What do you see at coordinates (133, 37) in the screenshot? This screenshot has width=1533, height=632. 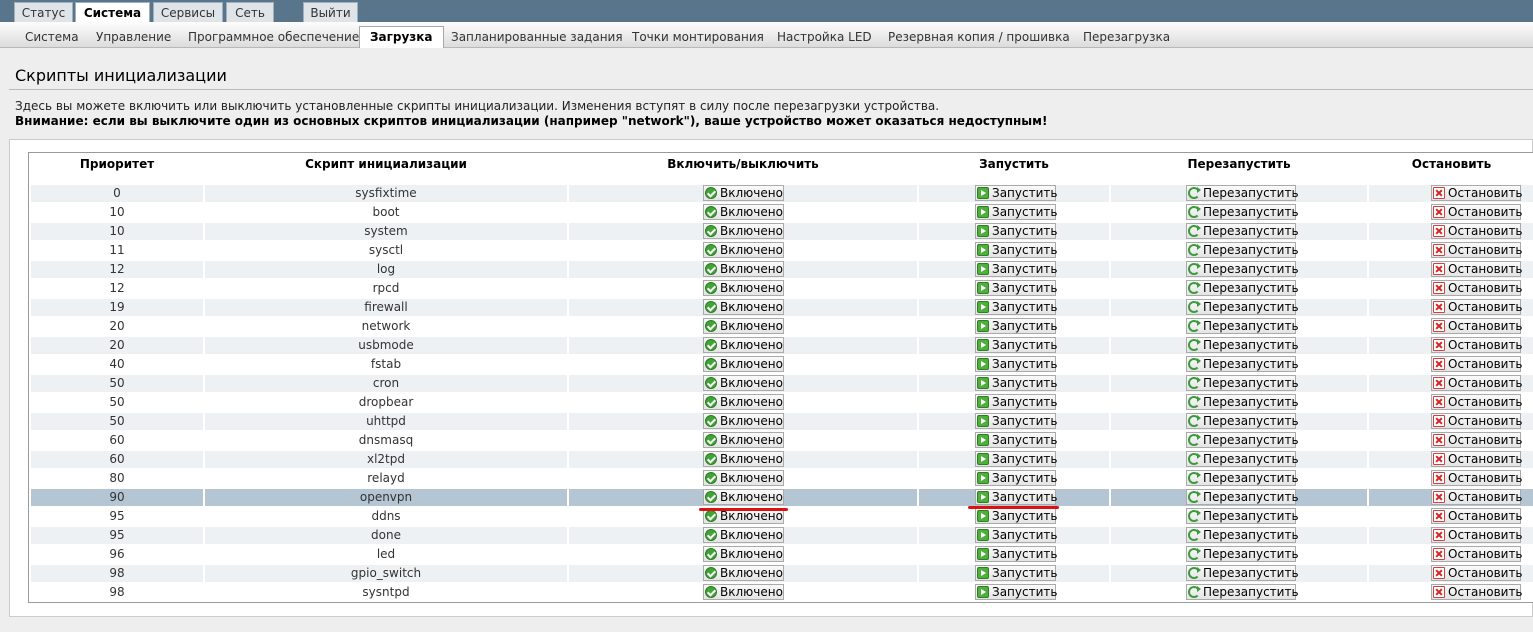 I see `subtab-administration: Управление` at bounding box center [133, 37].